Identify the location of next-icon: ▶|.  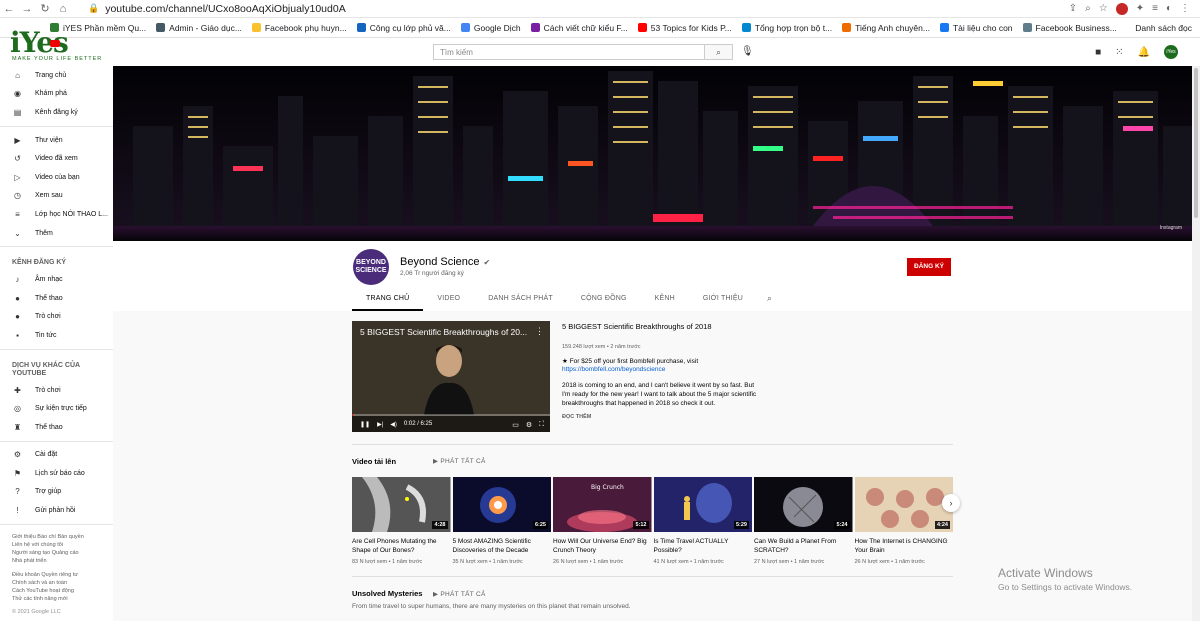
(380, 424).